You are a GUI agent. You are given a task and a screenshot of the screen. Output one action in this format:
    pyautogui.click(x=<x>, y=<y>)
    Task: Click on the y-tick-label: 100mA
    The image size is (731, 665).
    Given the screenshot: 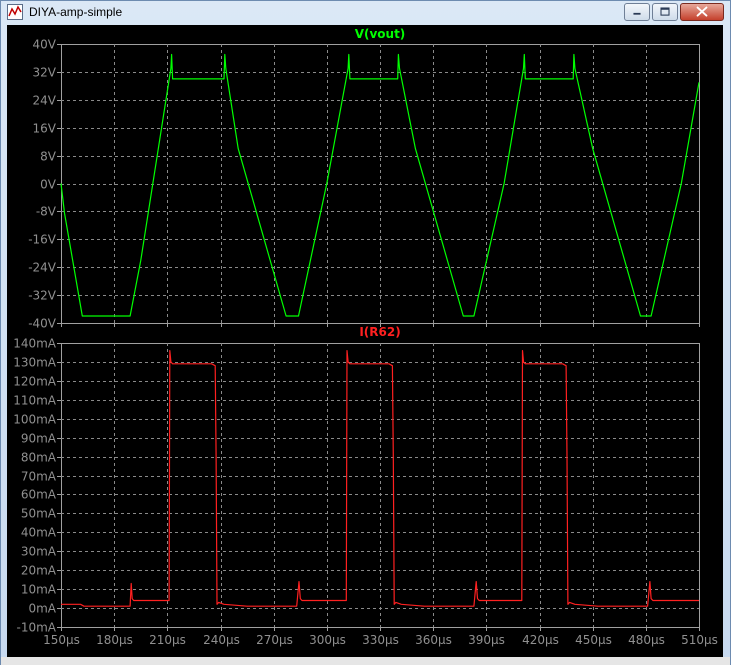 What is the action you would take?
    pyautogui.click(x=35, y=420)
    